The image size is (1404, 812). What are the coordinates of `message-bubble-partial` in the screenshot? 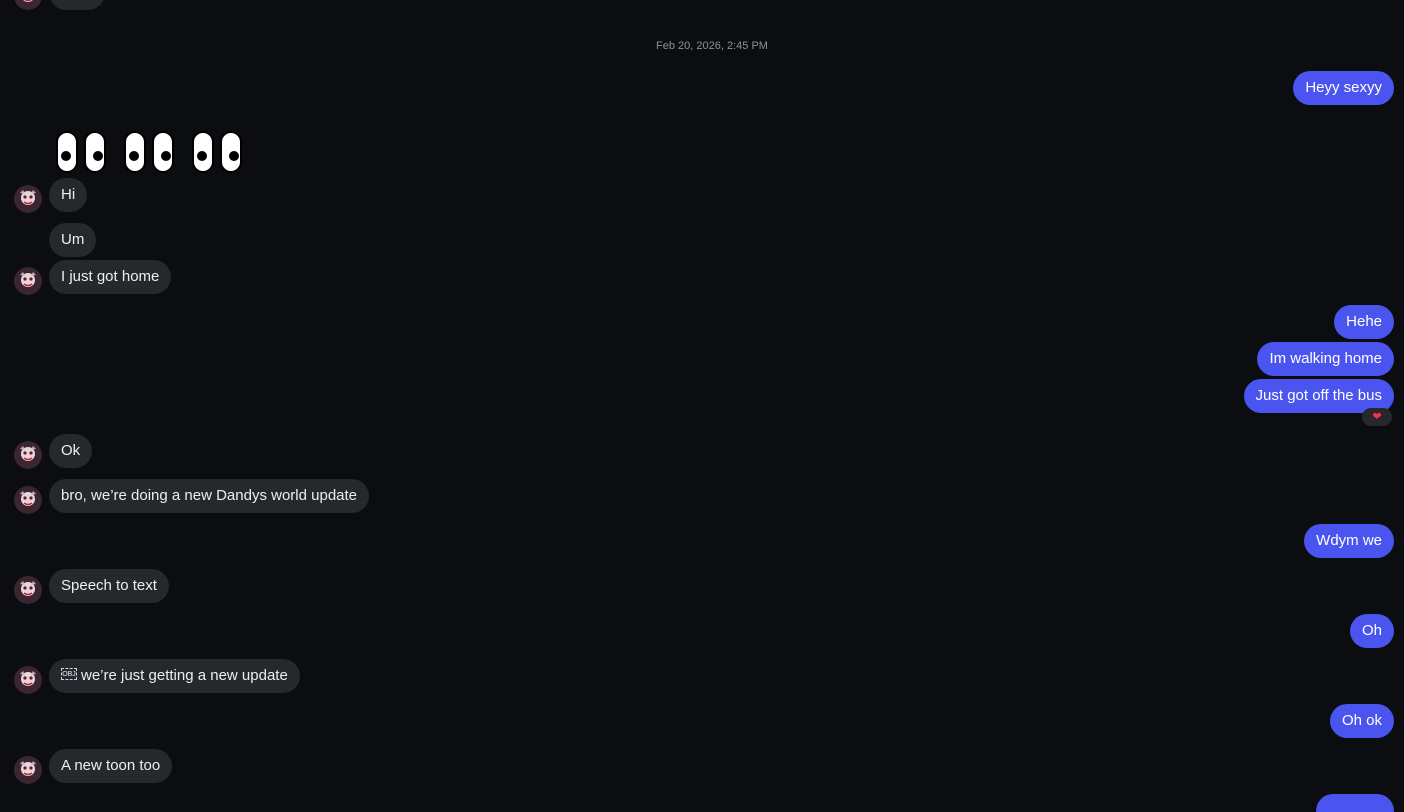 It's located at (77, 5).